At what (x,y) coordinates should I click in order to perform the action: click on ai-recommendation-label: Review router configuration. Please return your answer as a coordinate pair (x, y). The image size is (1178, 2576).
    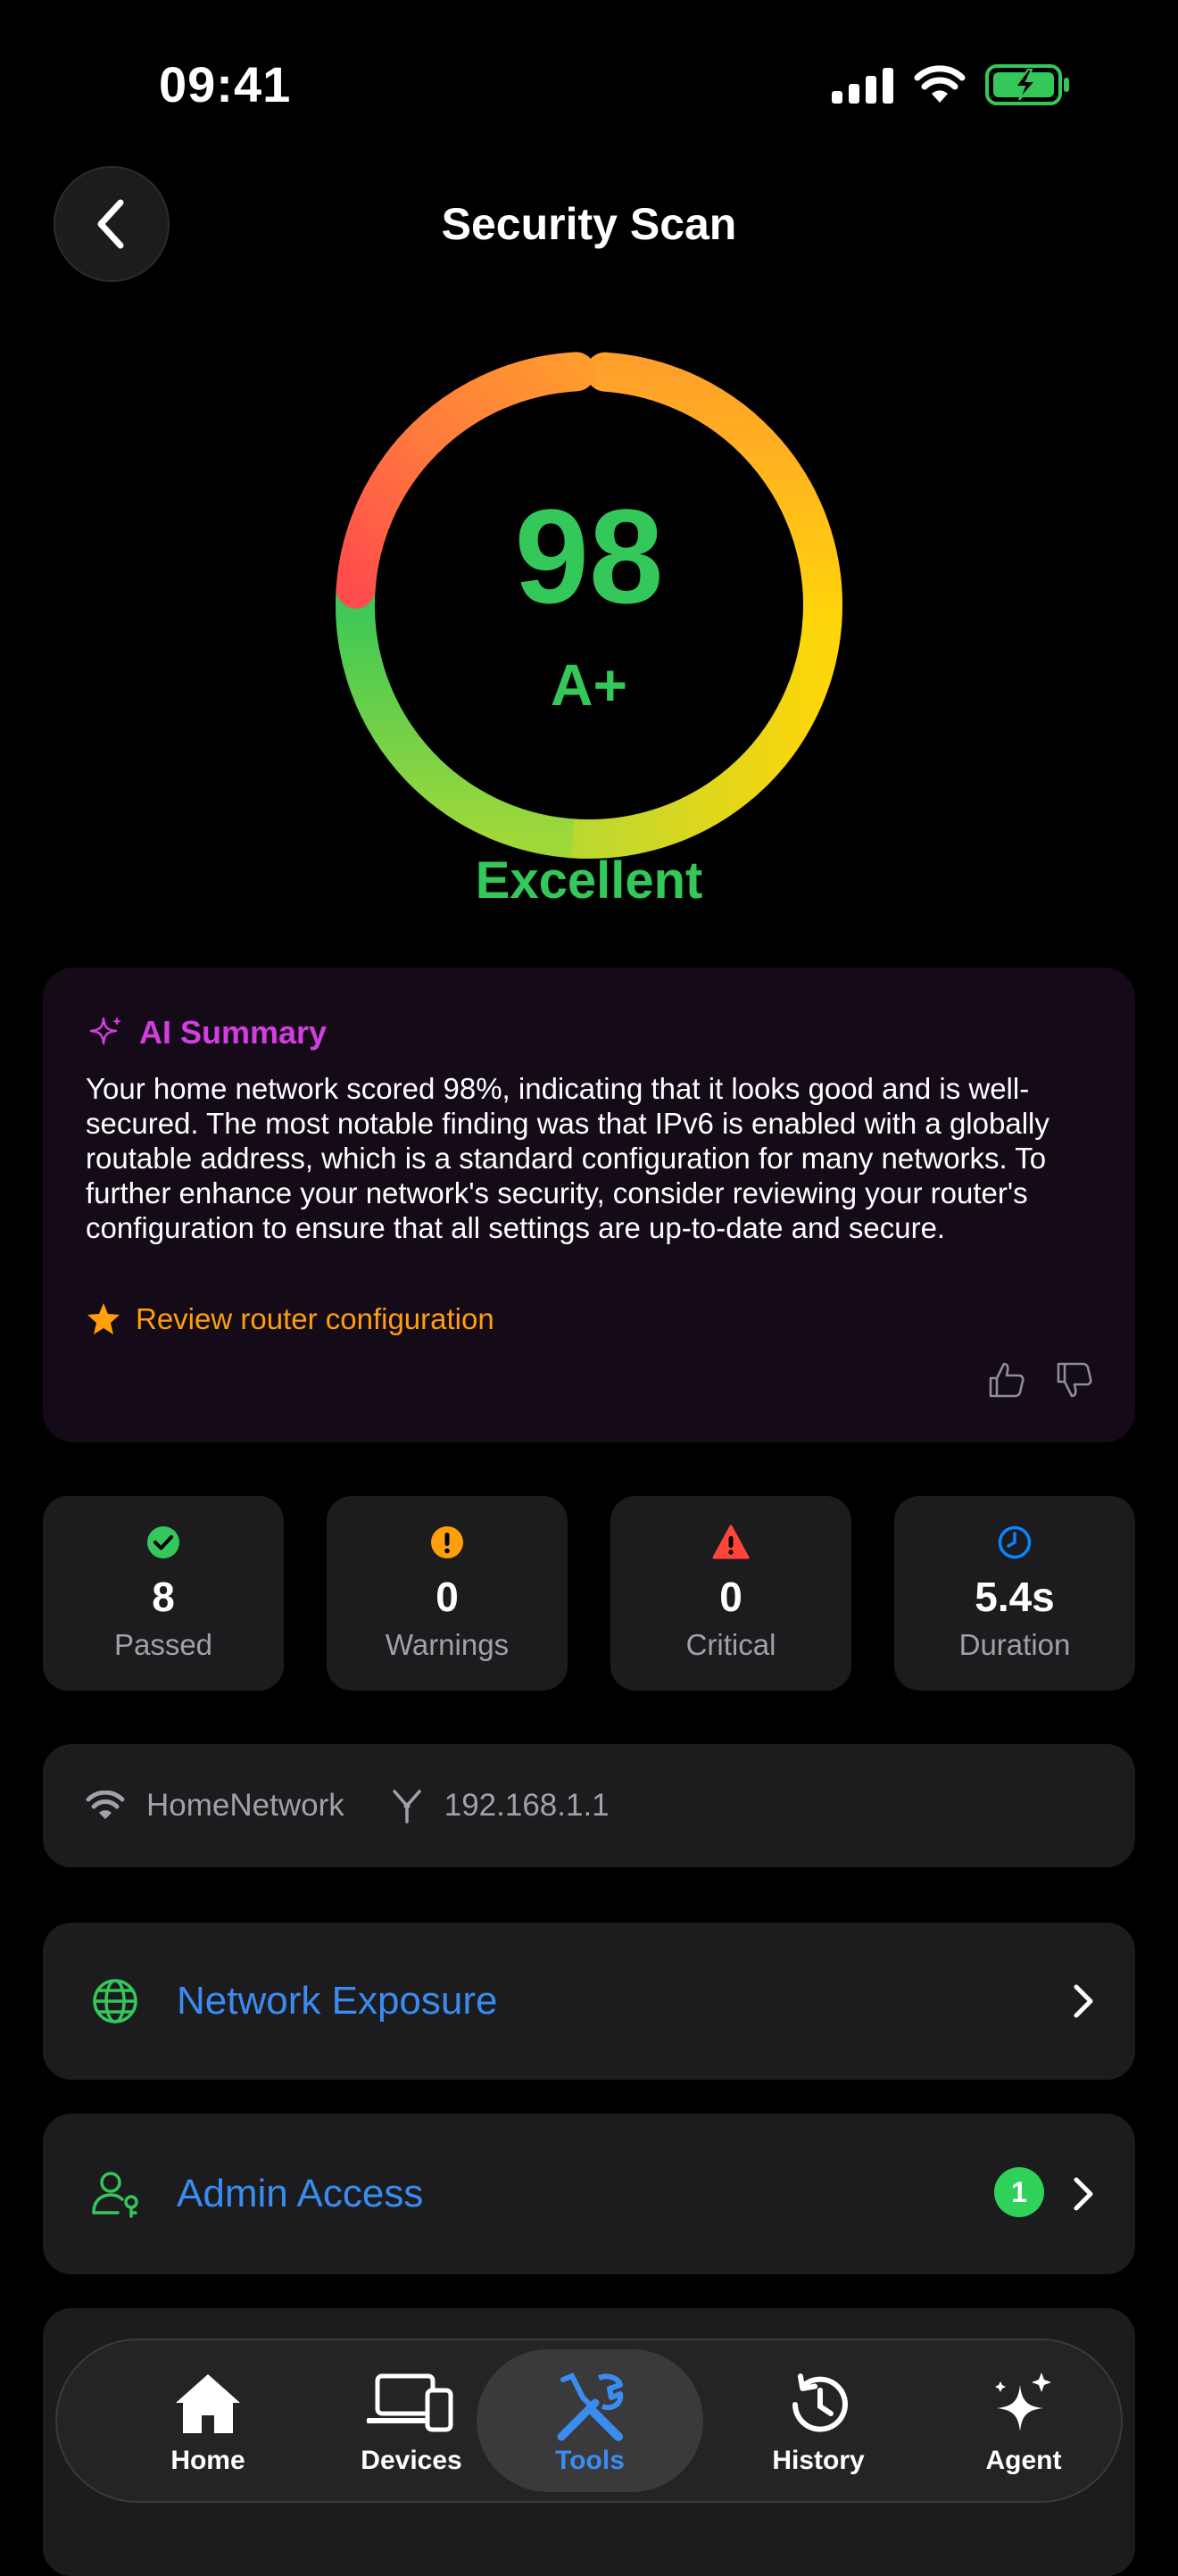
    Looking at the image, I should click on (315, 1319).